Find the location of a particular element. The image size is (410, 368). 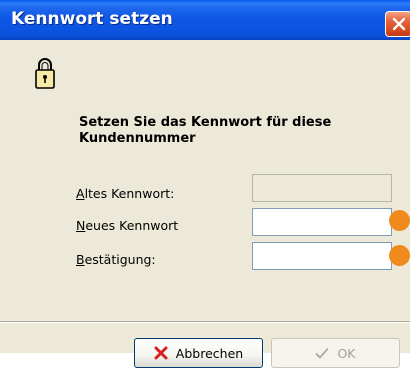

old-password-label: Altes Kennwort: is located at coordinates (125, 193).